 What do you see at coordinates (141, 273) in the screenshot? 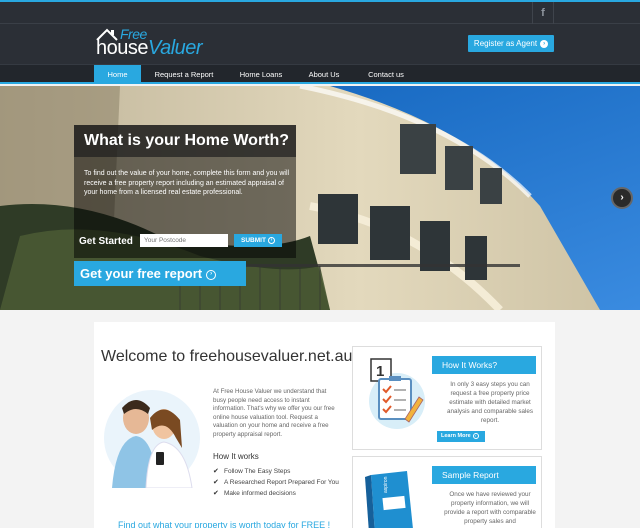
I see `free-report-label: Get your free report` at bounding box center [141, 273].